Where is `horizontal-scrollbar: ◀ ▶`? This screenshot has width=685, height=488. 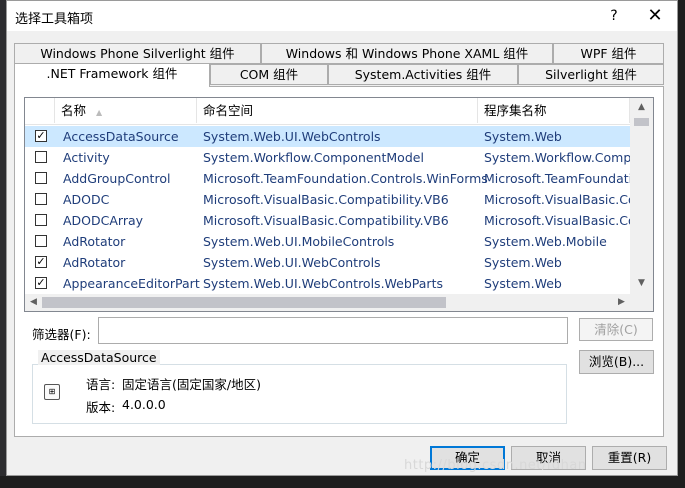
horizontal-scrollbar: ◀ ▶ is located at coordinates (327, 302).